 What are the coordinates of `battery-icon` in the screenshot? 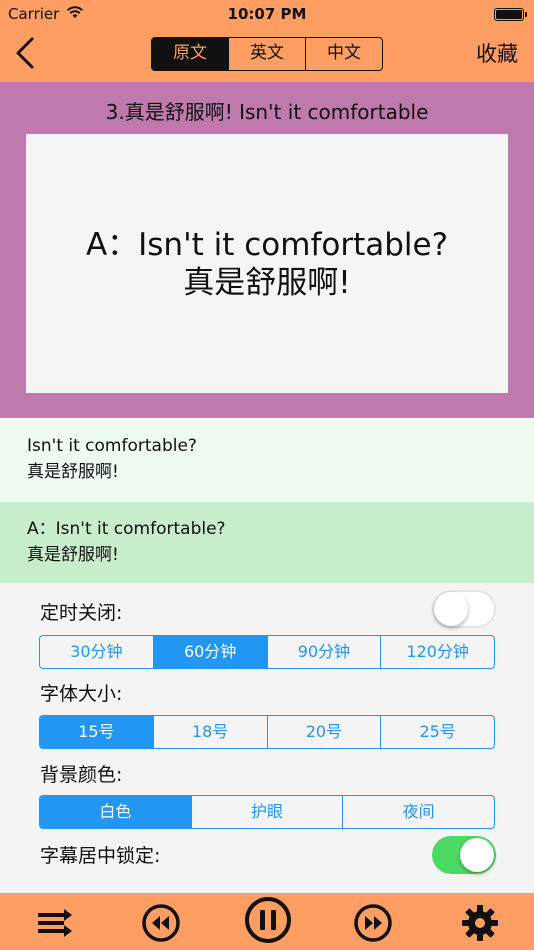 It's located at (510, 14).